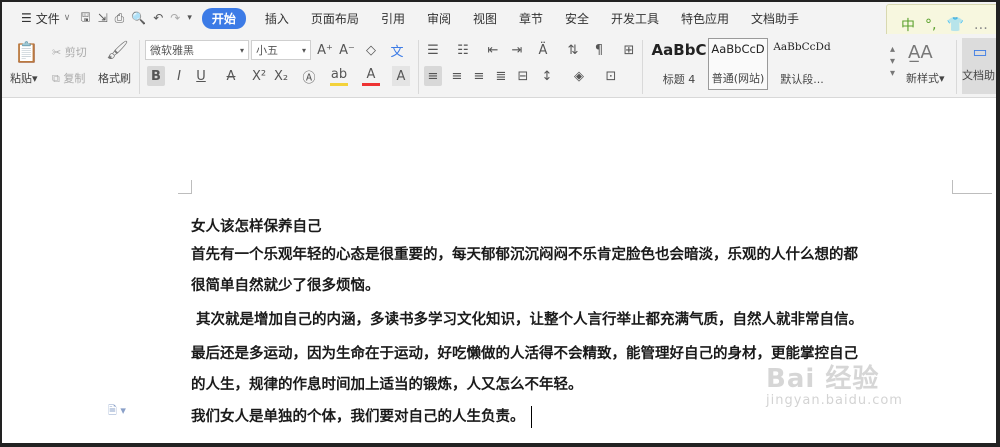  I want to click on print-icon: ⎙, so click(120, 18).